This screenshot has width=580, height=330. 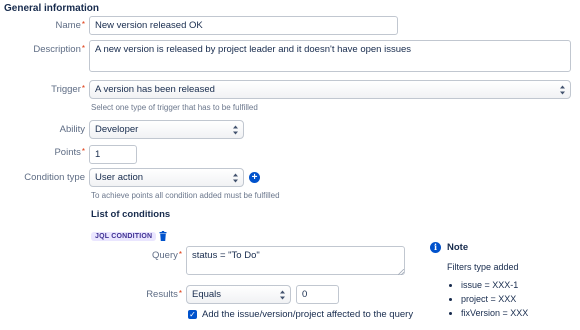 What do you see at coordinates (52, 8) in the screenshot?
I see `section-title: General information` at bounding box center [52, 8].